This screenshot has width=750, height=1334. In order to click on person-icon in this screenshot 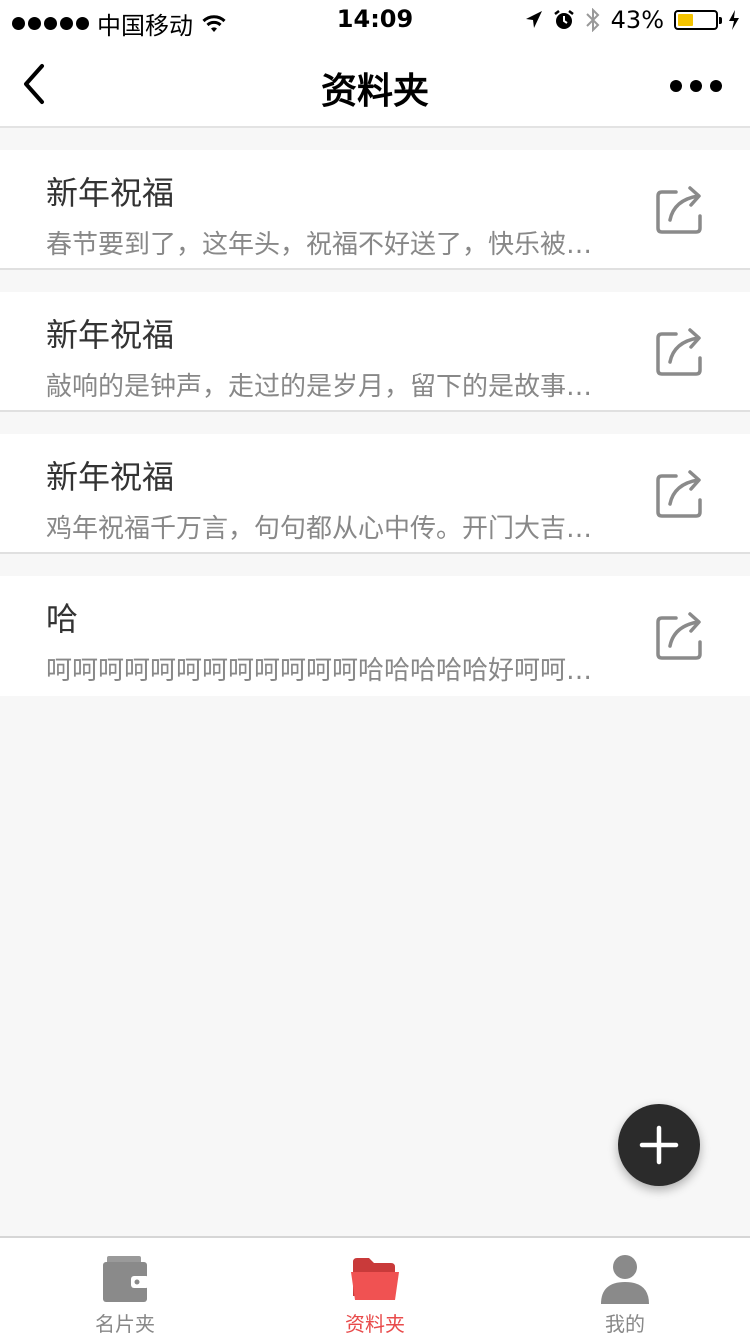, I will do `click(625, 1279)`.